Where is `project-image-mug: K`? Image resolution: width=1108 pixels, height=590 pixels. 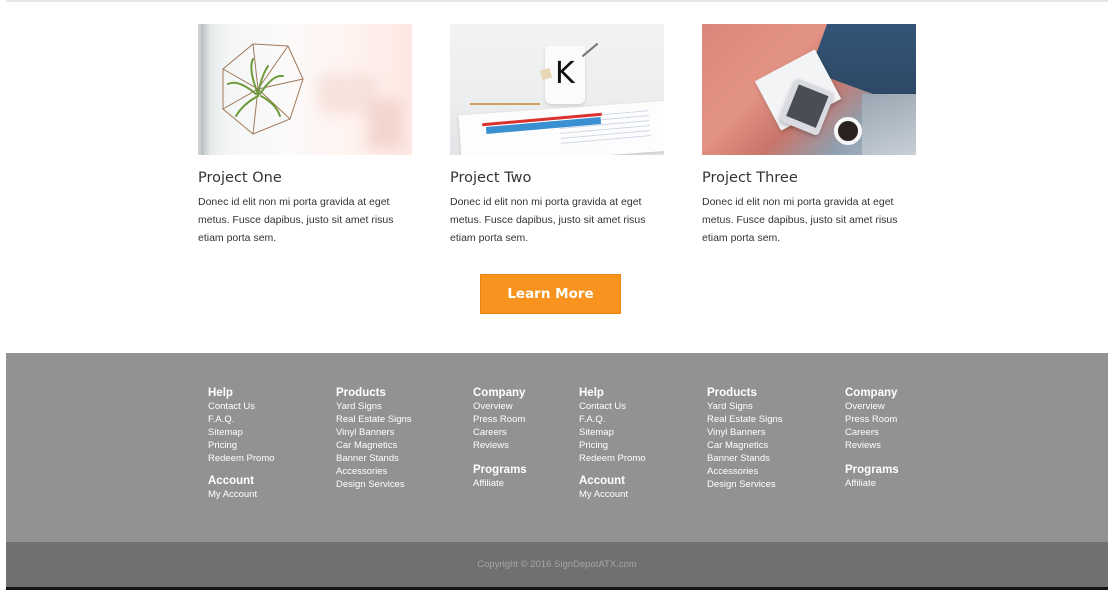
project-image-mug: K is located at coordinates (557, 89).